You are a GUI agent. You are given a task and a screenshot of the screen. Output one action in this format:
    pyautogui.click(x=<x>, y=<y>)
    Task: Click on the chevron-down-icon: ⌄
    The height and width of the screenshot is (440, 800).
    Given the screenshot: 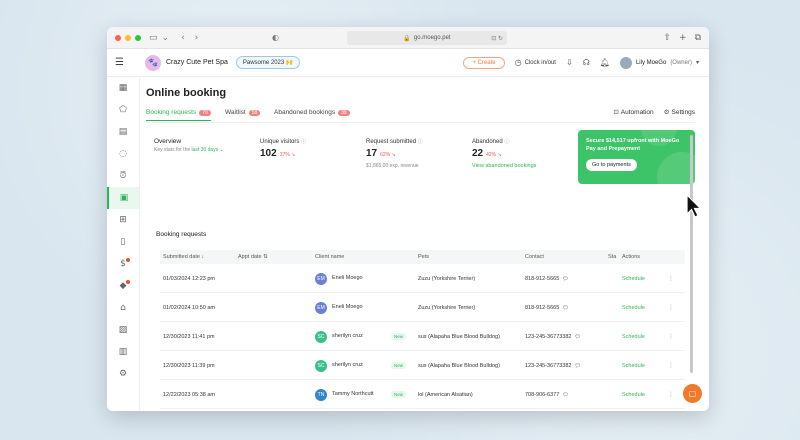 What is the action you would take?
    pyautogui.click(x=166, y=38)
    